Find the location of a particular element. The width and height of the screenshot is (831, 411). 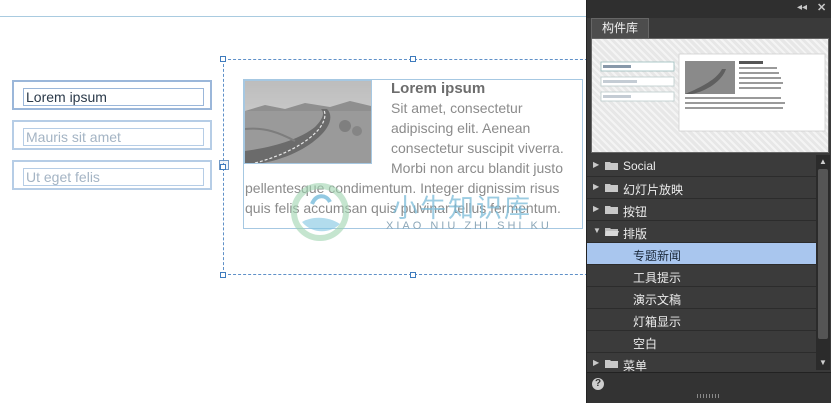

preview-thumbnail is located at coordinates (713, 92).